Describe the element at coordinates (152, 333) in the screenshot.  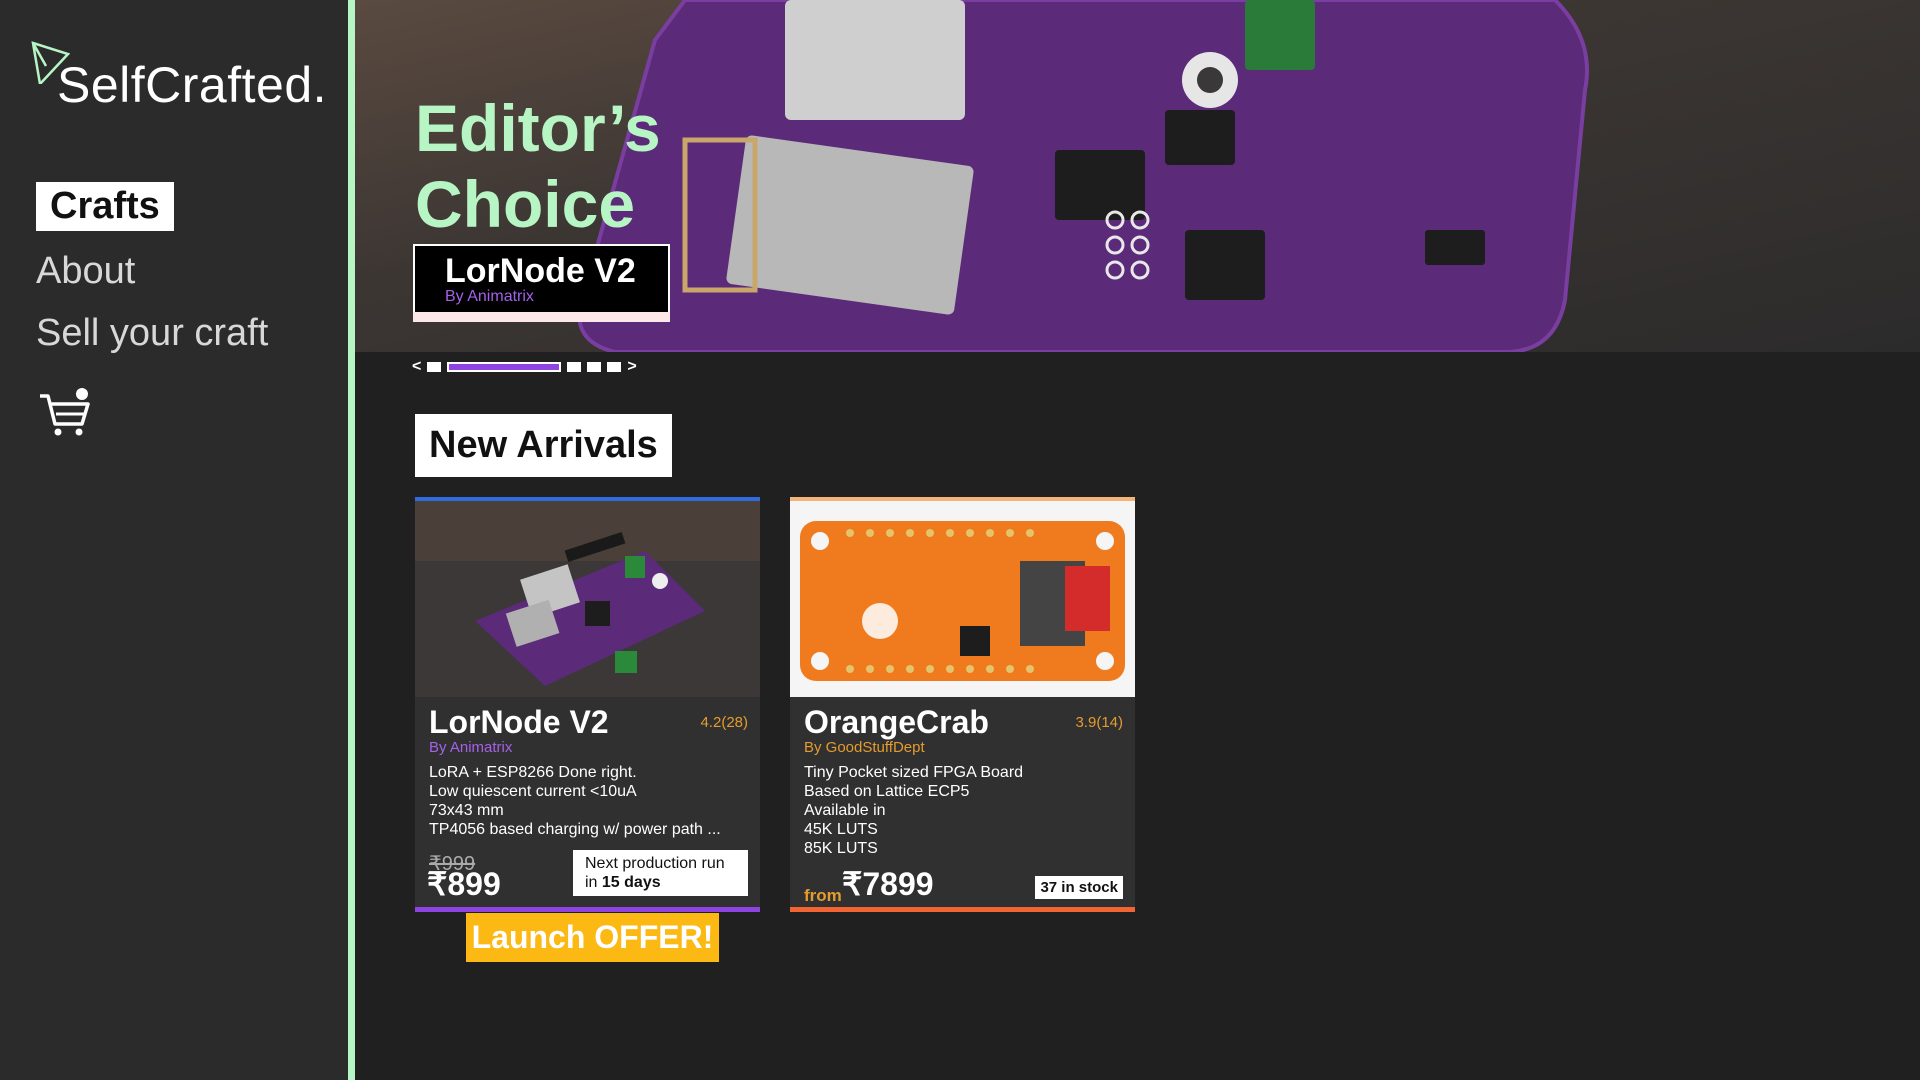
I see `nav-item-sell-your-craft: Sell your craft` at that location.